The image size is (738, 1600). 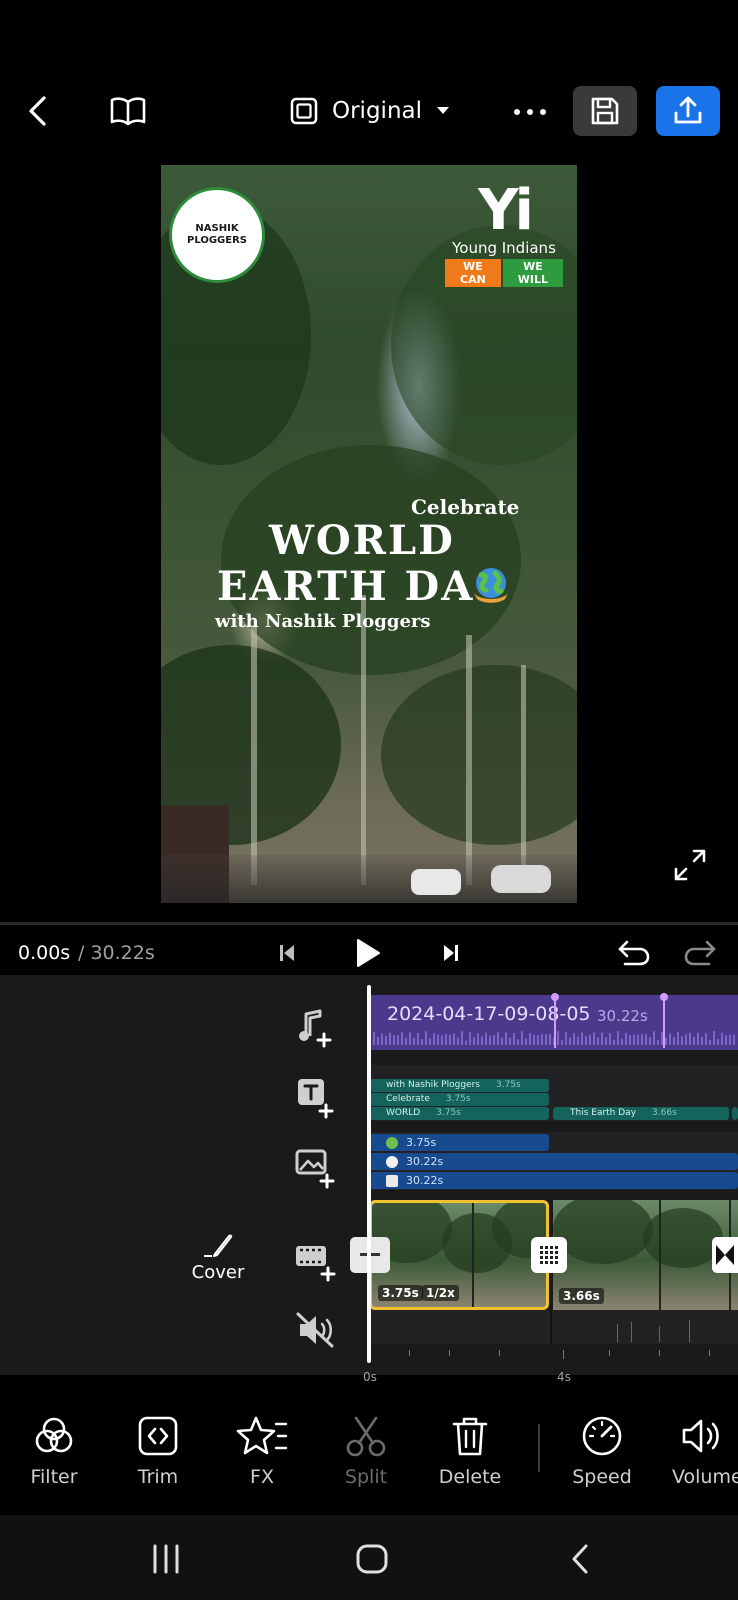 What do you see at coordinates (287, 953) in the screenshot?
I see `skip-to-start-button` at bounding box center [287, 953].